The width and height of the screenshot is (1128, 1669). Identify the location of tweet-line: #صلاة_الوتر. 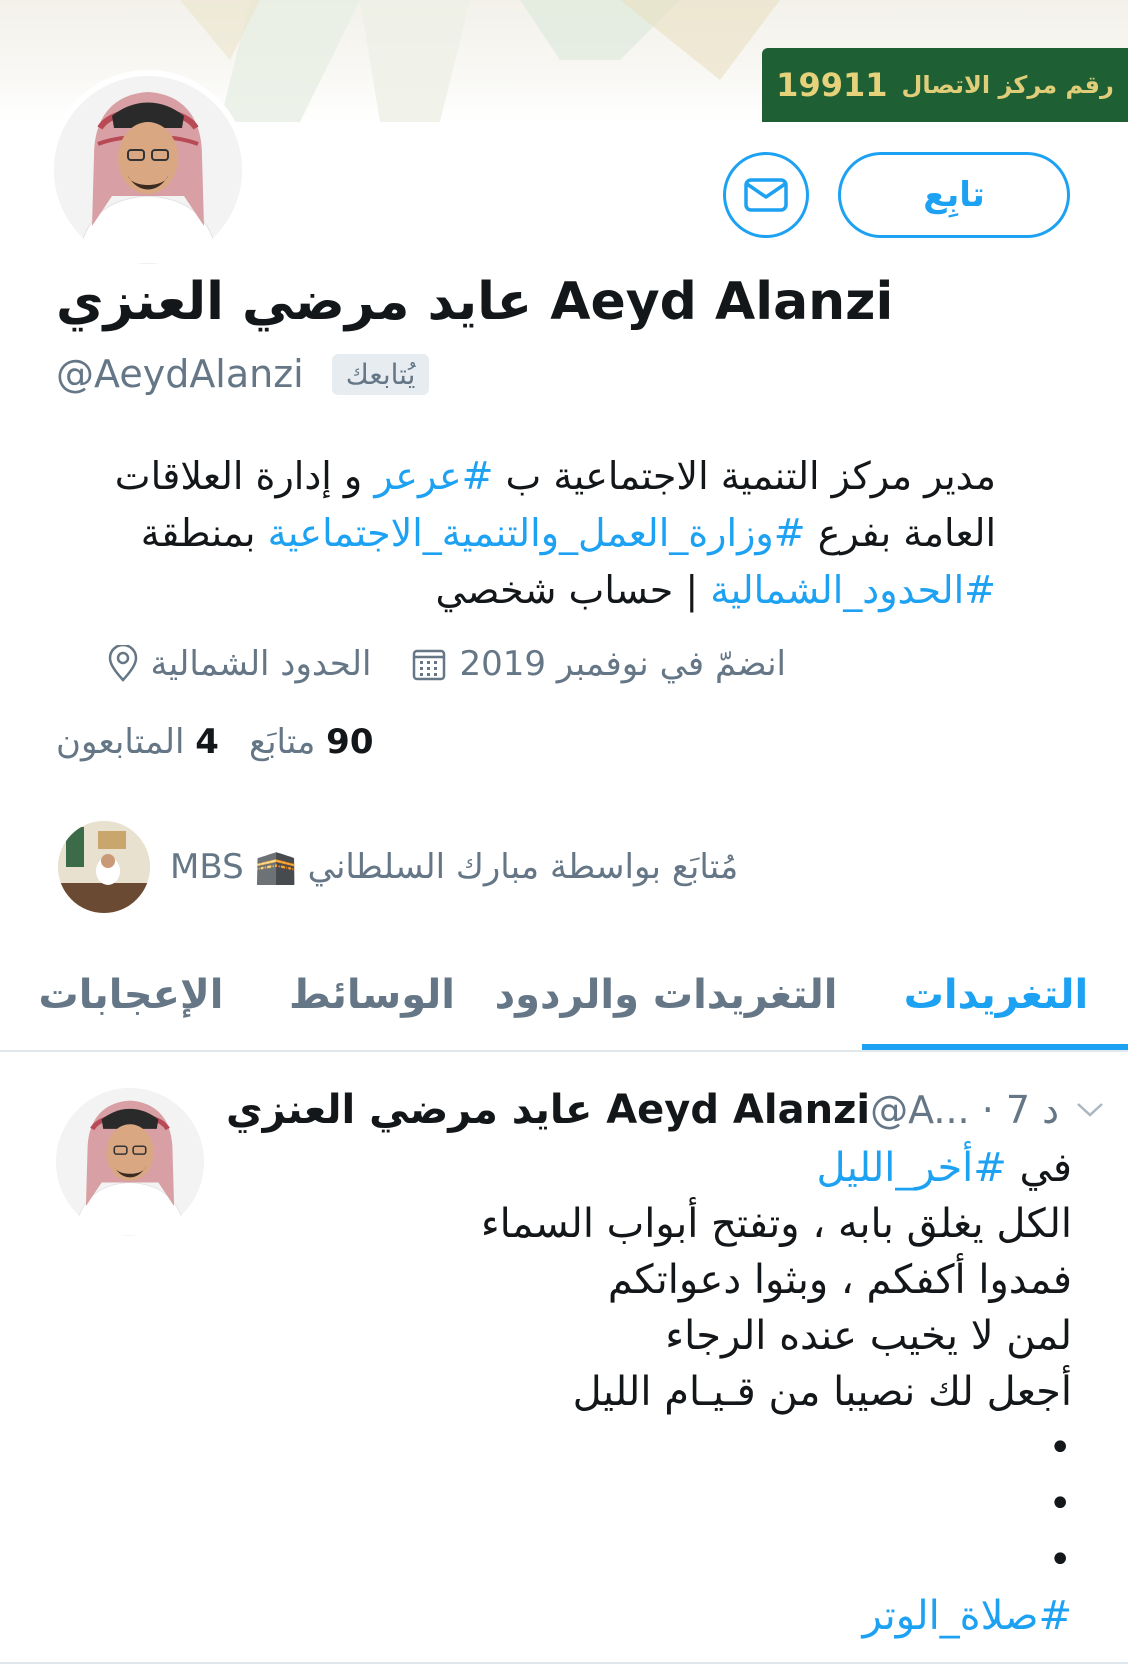
(649, 1616).